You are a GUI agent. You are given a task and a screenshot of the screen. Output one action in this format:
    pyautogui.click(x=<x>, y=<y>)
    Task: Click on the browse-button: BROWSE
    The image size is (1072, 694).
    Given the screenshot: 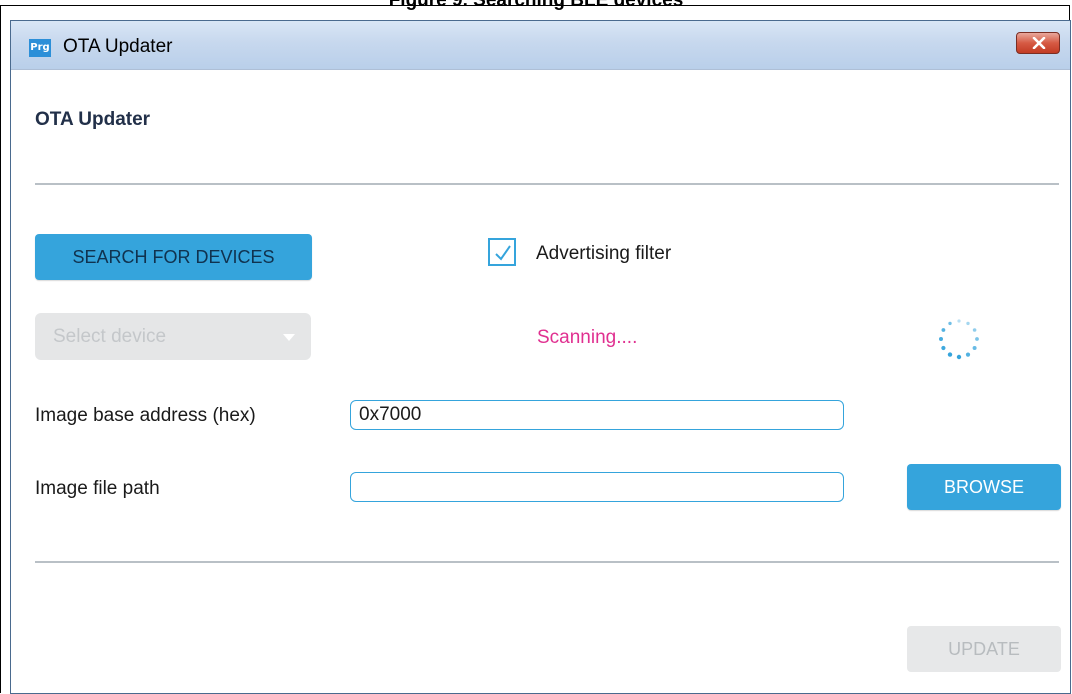 What is the action you would take?
    pyautogui.click(x=984, y=487)
    